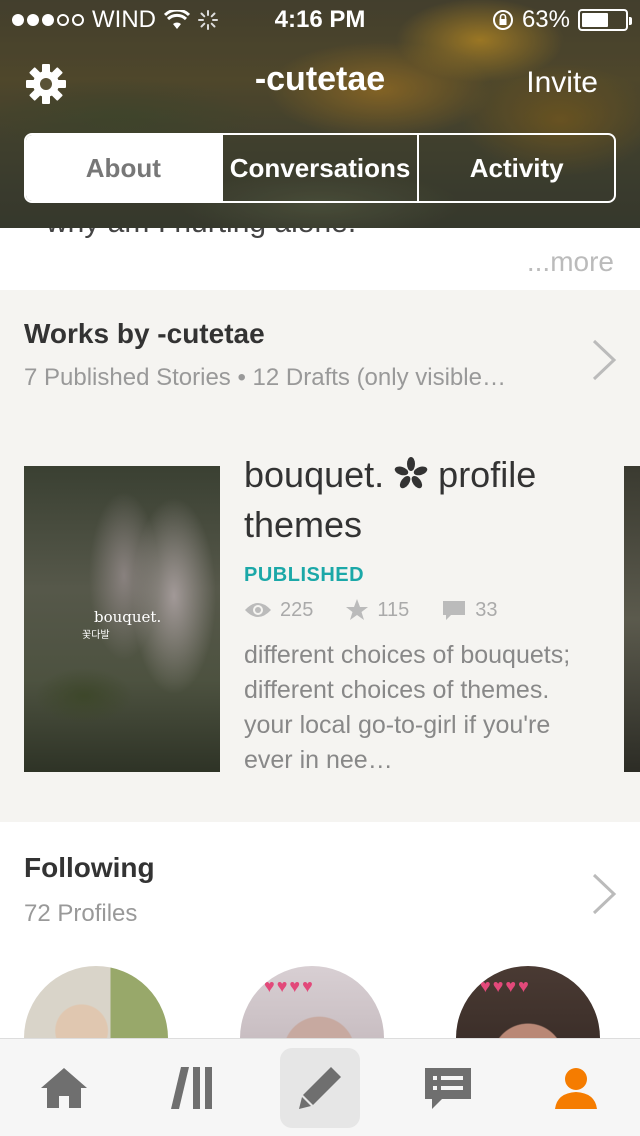 This screenshot has height=1136, width=640. Describe the element at coordinates (411, 473) in the screenshot. I see `flower-icon` at that location.